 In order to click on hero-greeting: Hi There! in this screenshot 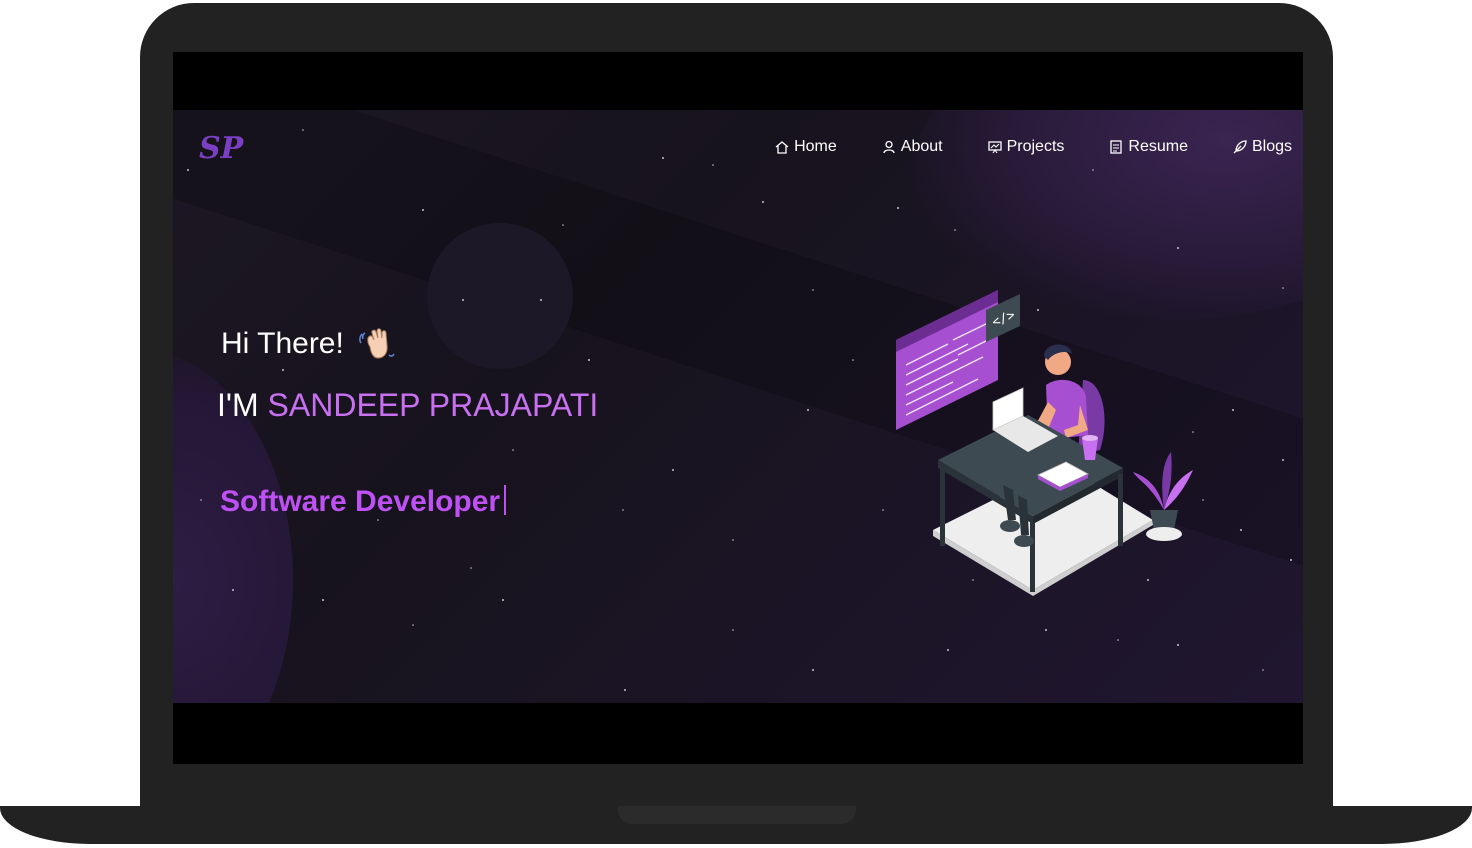, I will do `click(308, 344)`.